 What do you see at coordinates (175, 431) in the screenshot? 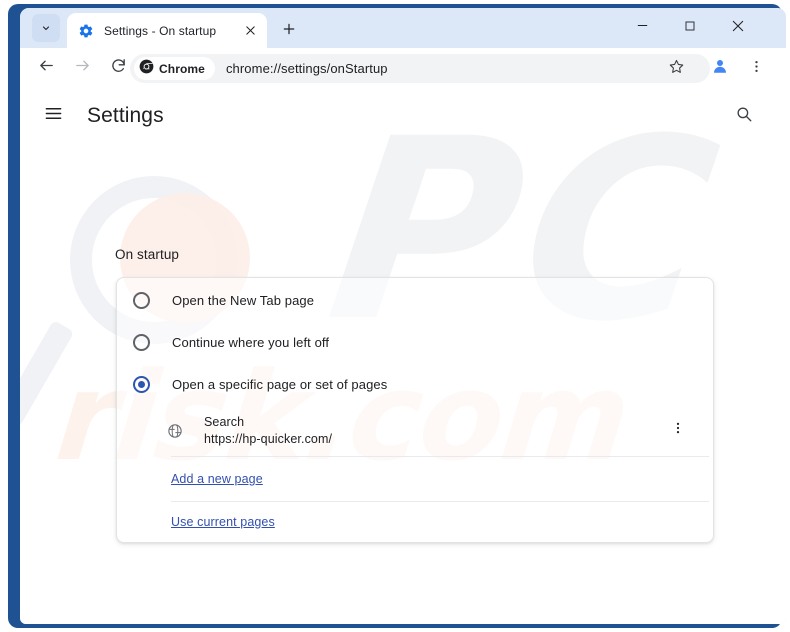
I see `globe-icon` at bounding box center [175, 431].